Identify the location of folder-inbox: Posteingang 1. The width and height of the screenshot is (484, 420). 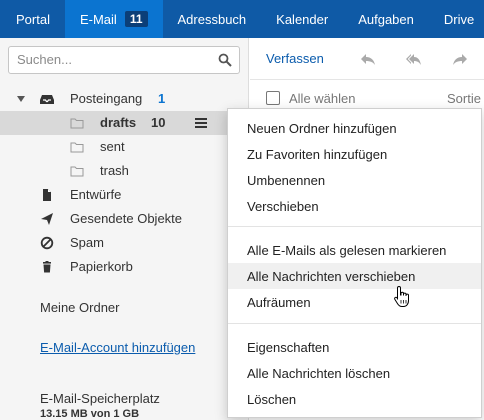
(124, 99).